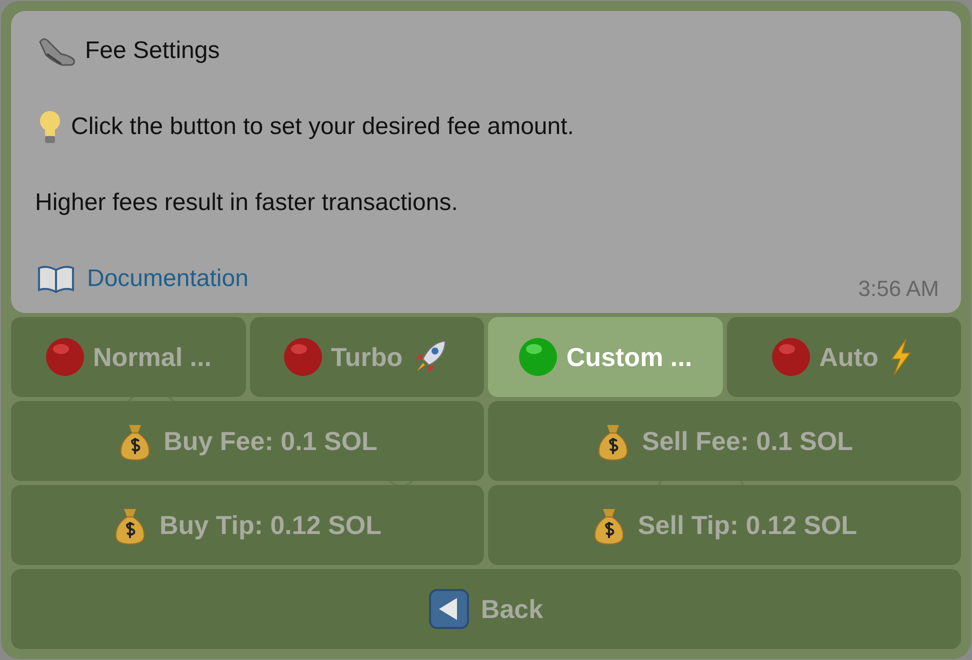  Describe the element at coordinates (843, 357) in the screenshot. I see `fee-mode-button: Auto` at that location.